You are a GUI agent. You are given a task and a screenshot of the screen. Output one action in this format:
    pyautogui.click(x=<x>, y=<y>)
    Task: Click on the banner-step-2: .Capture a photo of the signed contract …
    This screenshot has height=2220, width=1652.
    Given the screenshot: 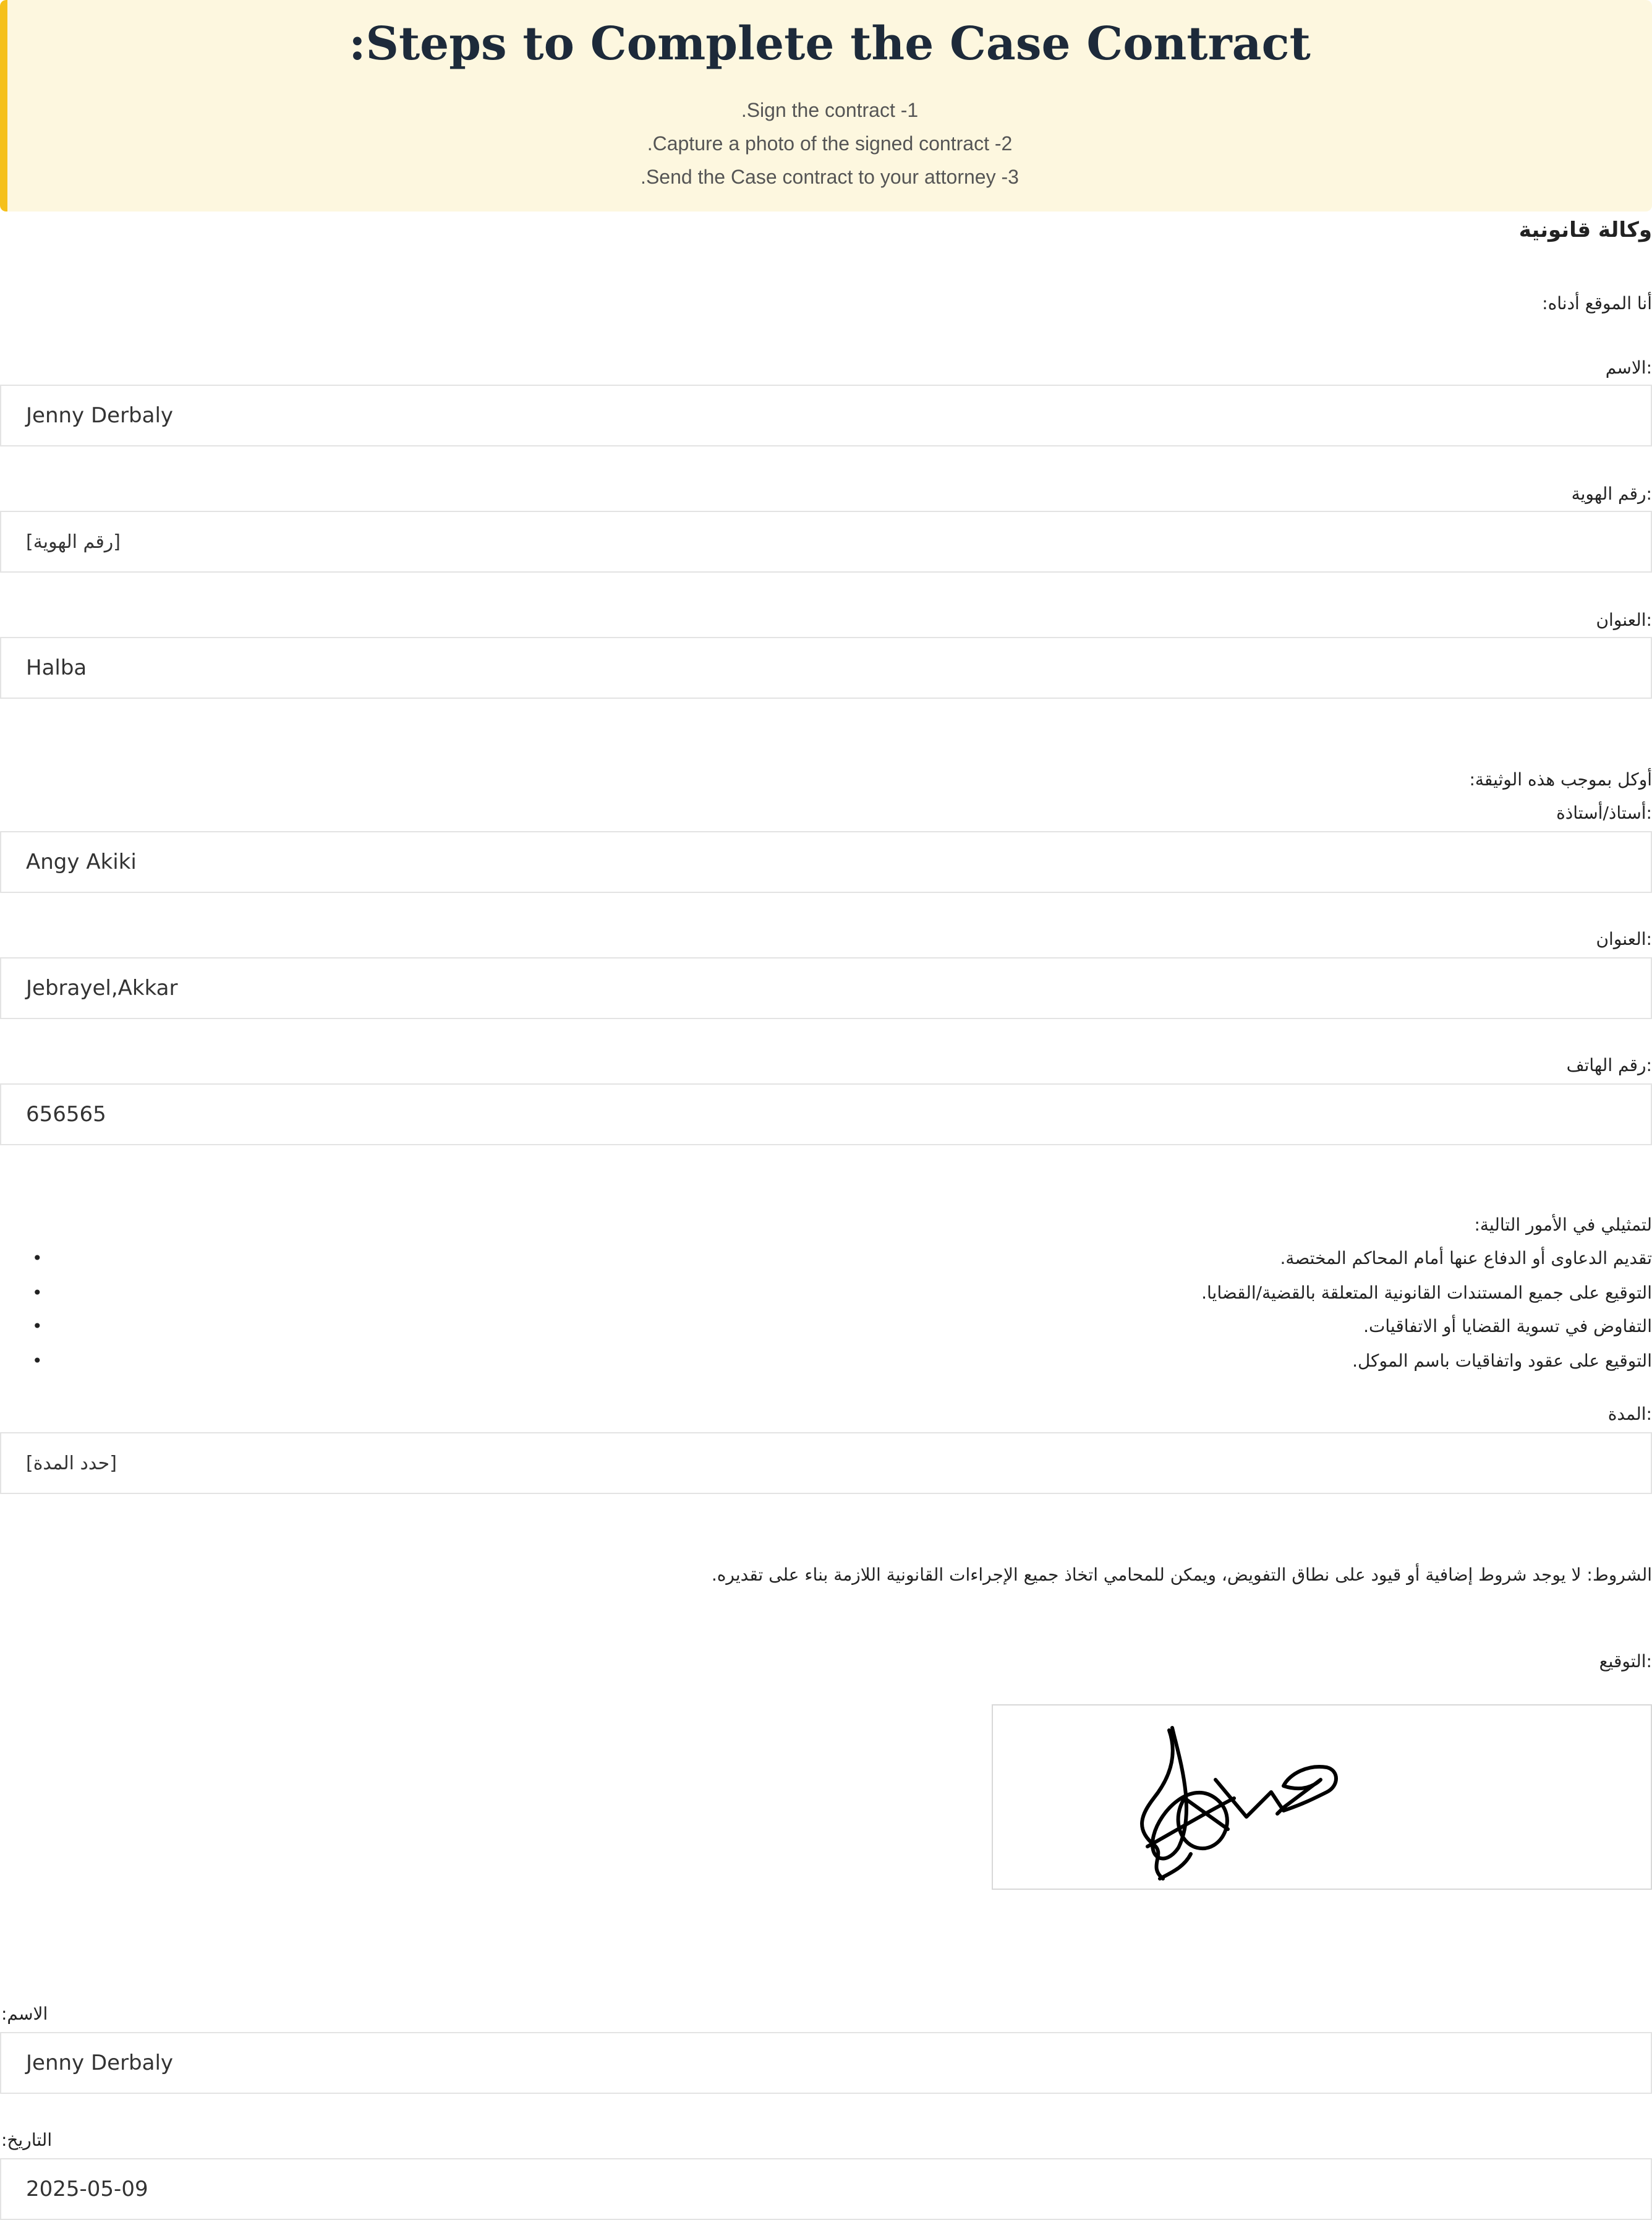 What is the action you would take?
    pyautogui.click(x=830, y=143)
    